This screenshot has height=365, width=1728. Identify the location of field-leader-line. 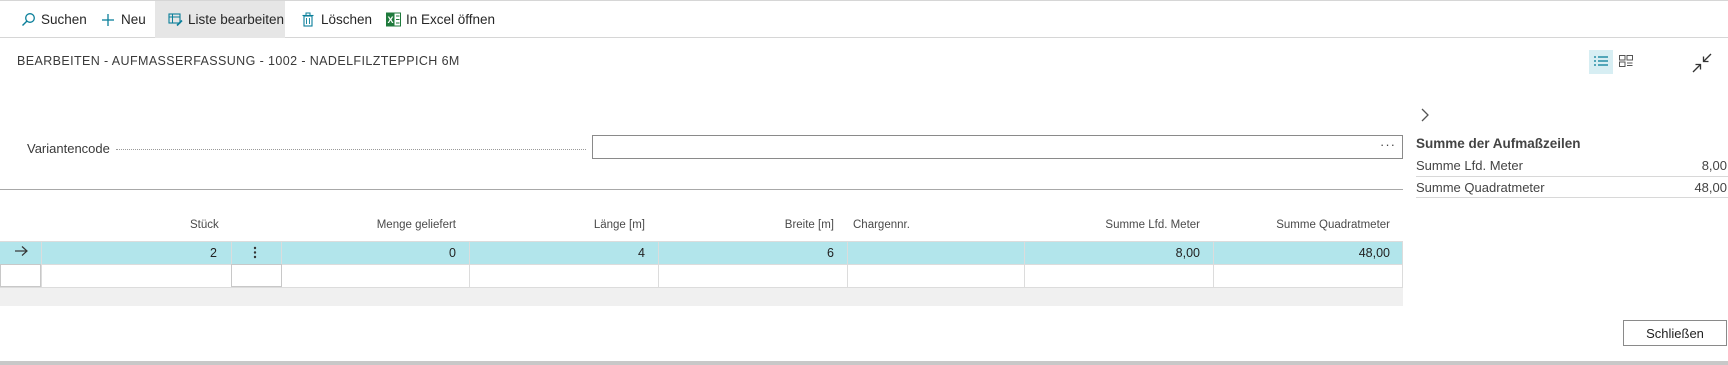
(351, 149).